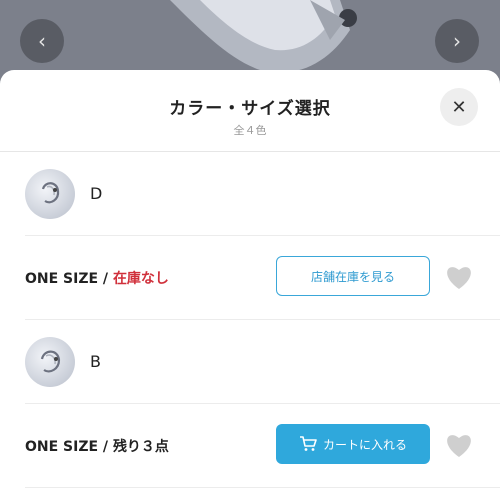 The height and width of the screenshot is (500, 500). Describe the element at coordinates (140, 447) in the screenshot. I see `stock-status: 残り３点` at that location.